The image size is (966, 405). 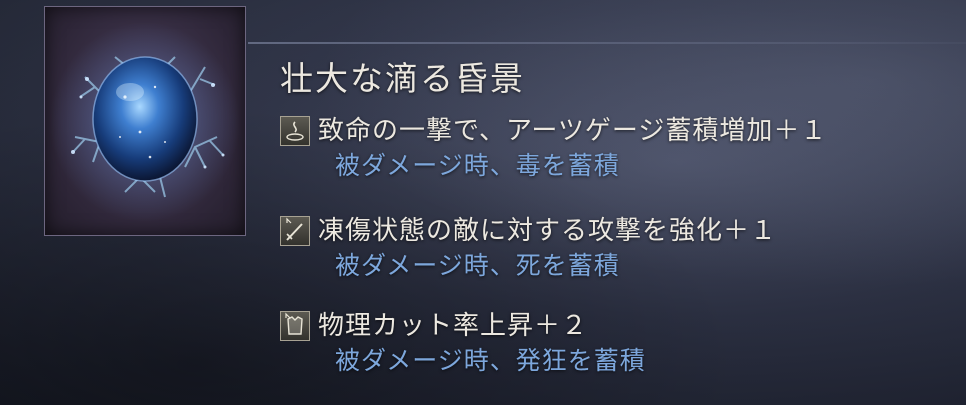 What do you see at coordinates (477, 265) in the screenshot?
I see `effect-drawback: 被ダメージ時、死を蓄積` at bounding box center [477, 265].